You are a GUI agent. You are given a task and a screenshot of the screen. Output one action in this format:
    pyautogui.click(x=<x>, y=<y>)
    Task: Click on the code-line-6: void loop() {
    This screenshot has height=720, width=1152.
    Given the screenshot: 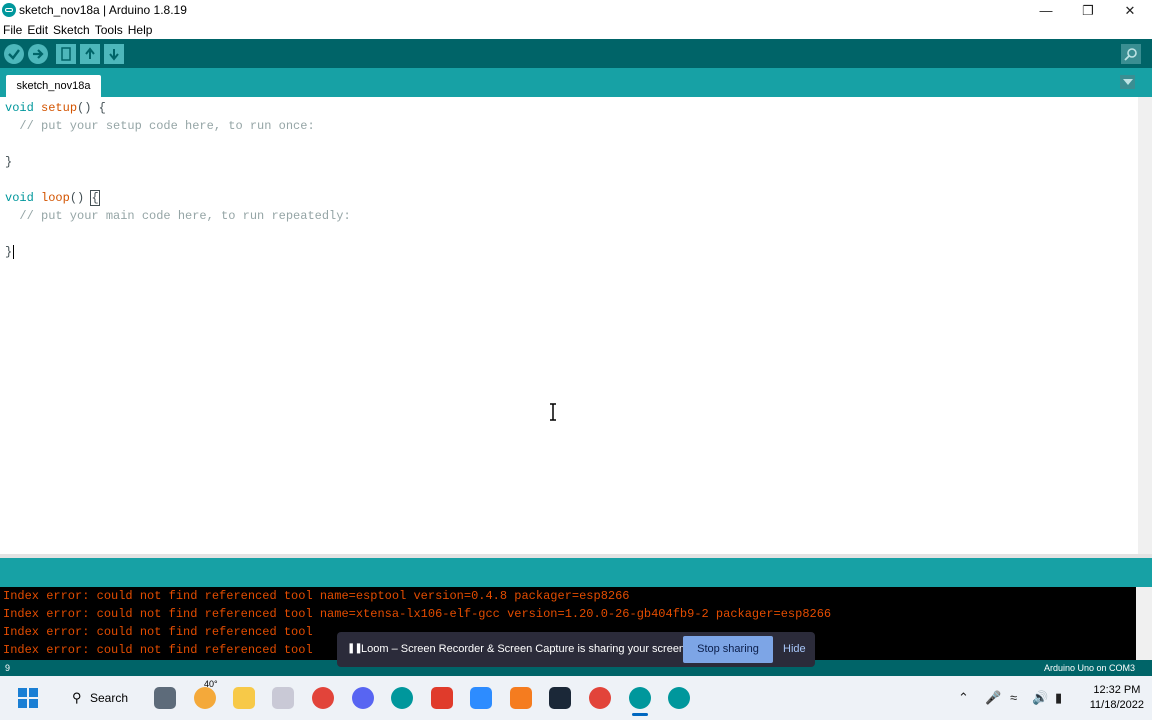 What is the action you would take?
    pyautogui.click(x=52, y=198)
    